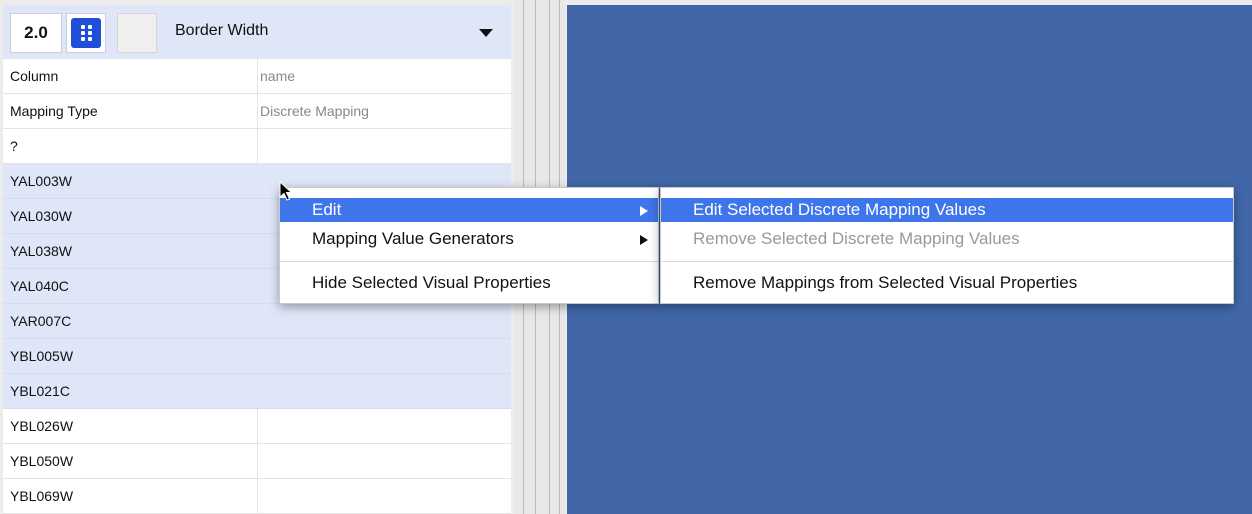 The height and width of the screenshot is (514, 1252). Describe the element at coordinates (42, 496) in the screenshot. I see `mapping-key: YBL069W` at that location.